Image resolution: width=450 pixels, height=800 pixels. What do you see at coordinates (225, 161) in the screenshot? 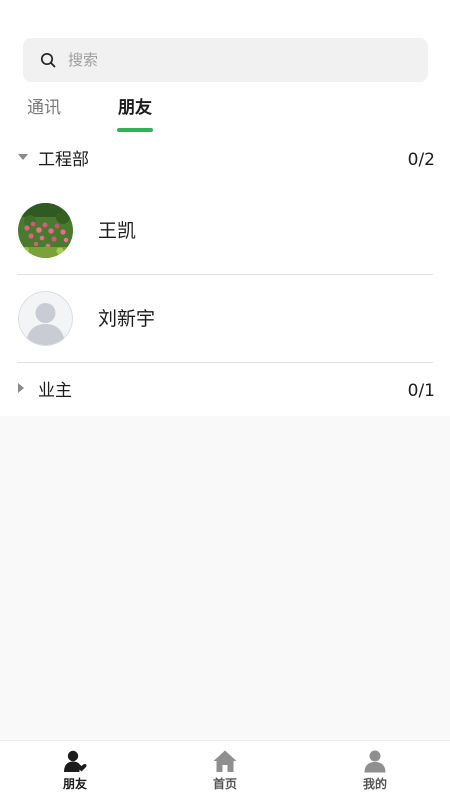
I see `group-header-engineering: 工程部 0/2` at bounding box center [225, 161].